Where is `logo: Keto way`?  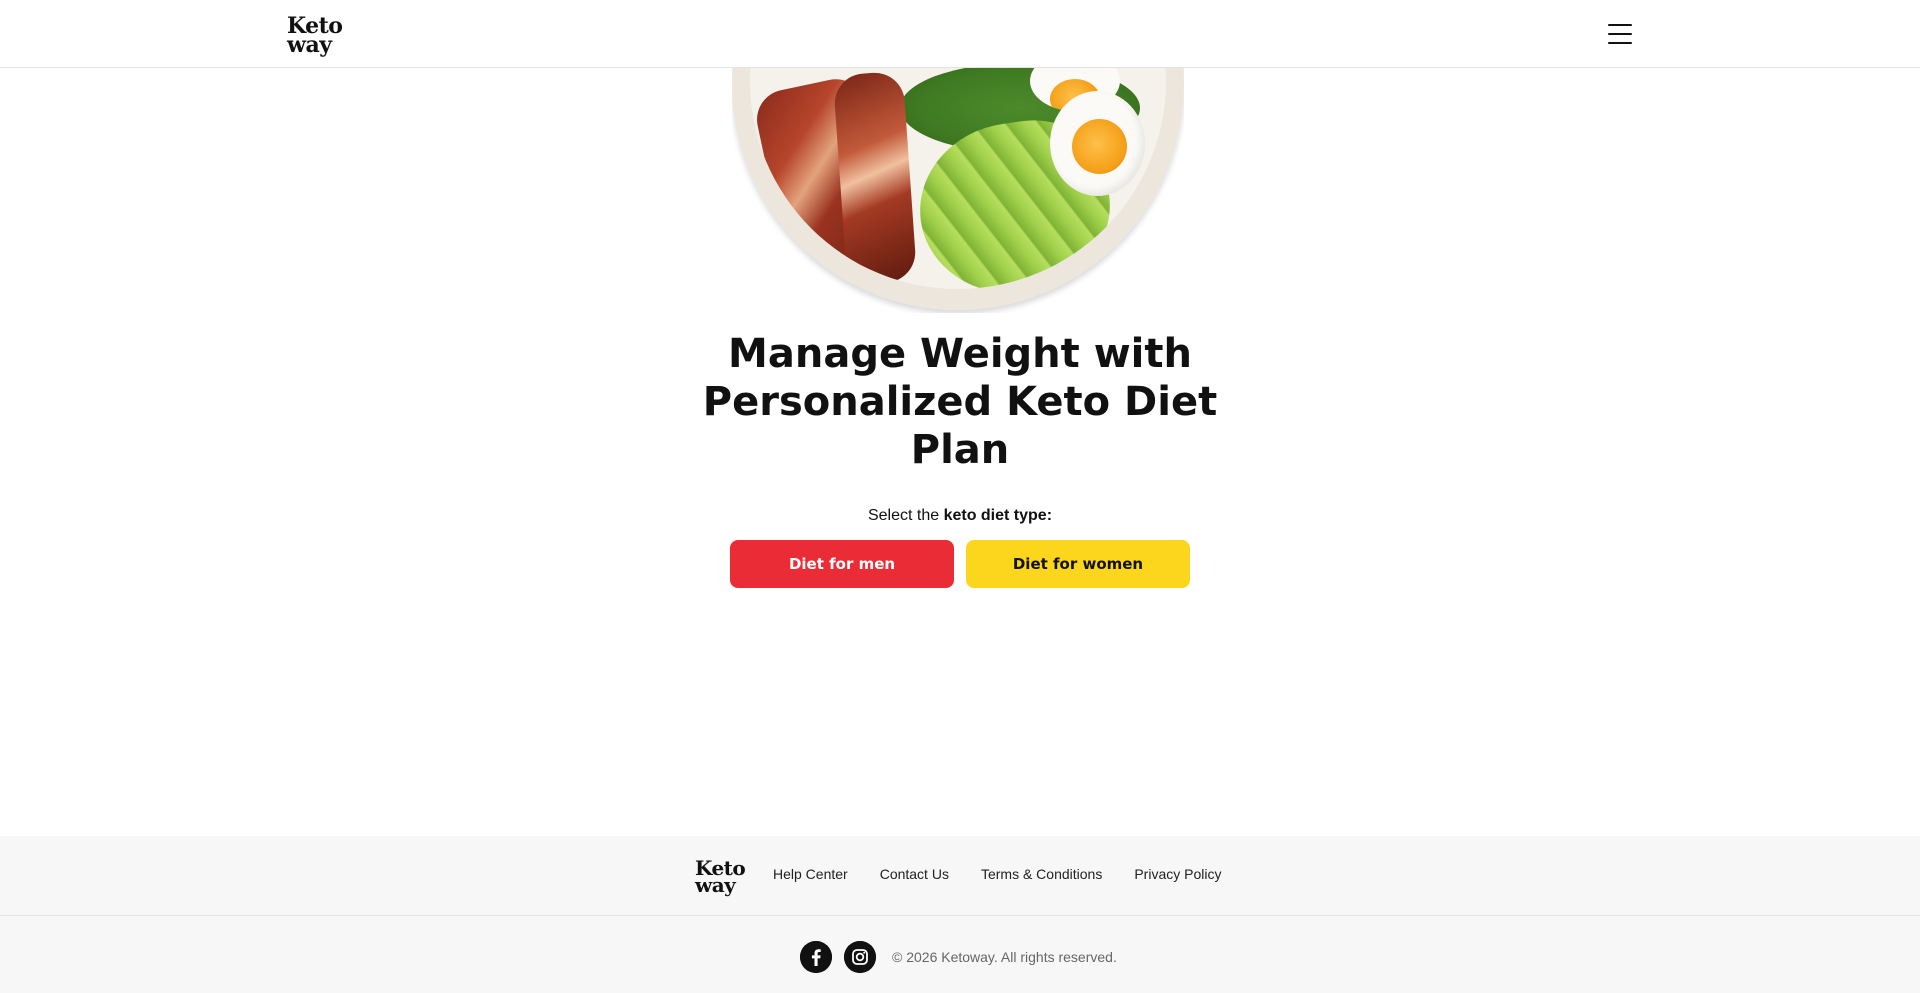
logo: Keto way is located at coordinates (315, 36).